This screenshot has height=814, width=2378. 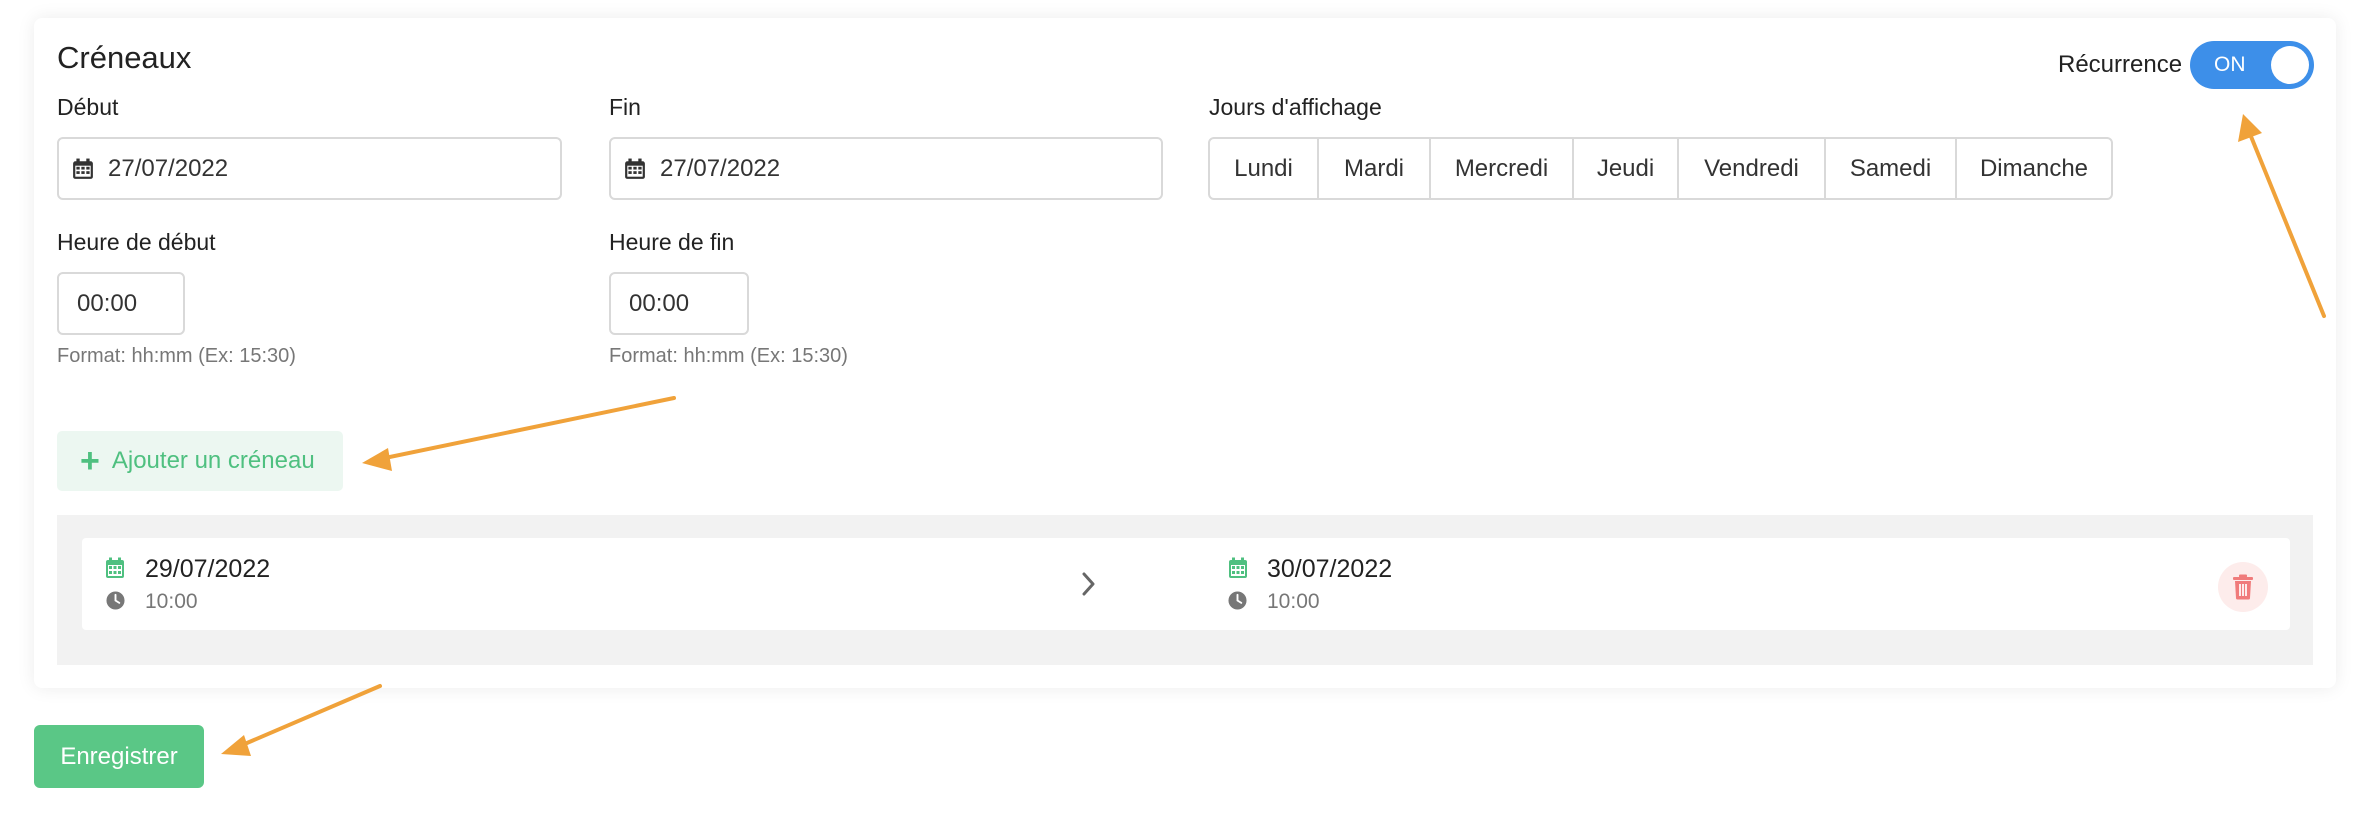 What do you see at coordinates (208, 569) in the screenshot?
I see `slot-start-date: 29/07/2022` at bounding box center [208, 569].